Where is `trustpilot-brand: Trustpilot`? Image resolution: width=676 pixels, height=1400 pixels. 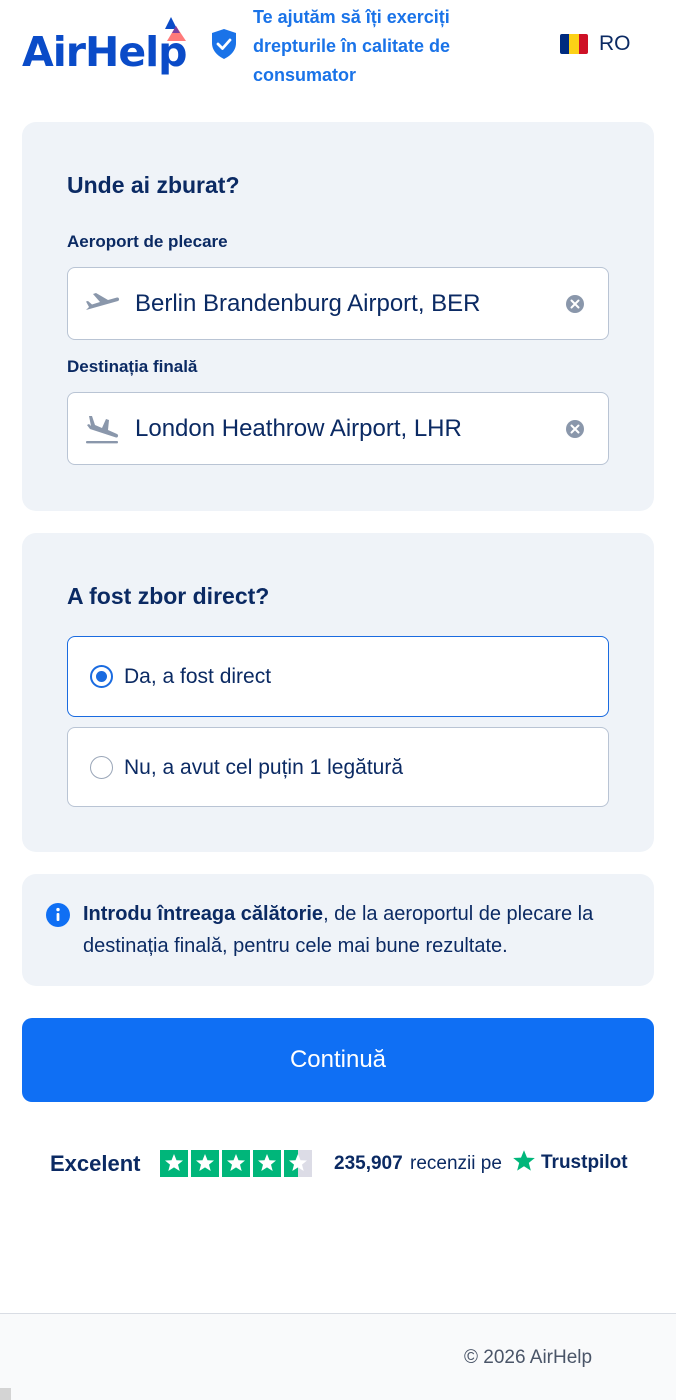 trustpilot-brand: Trustpilot is located at coordinates (584, 1162).